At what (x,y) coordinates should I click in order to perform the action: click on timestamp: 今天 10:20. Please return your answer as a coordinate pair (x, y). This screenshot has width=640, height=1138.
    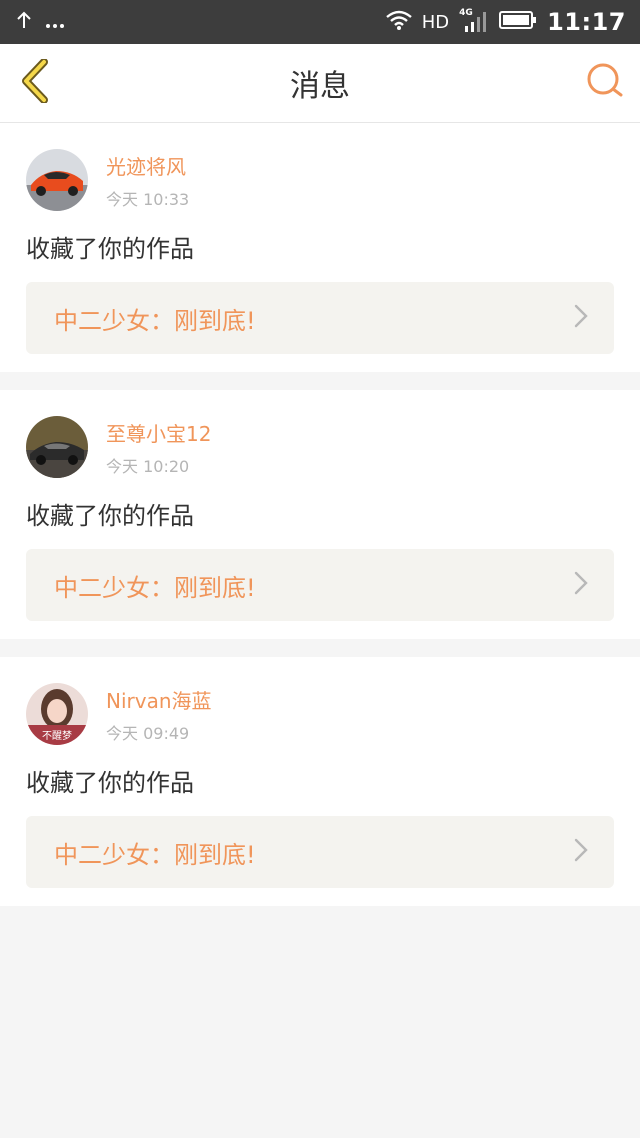
    Looking at the image, I should click on (148, 466).